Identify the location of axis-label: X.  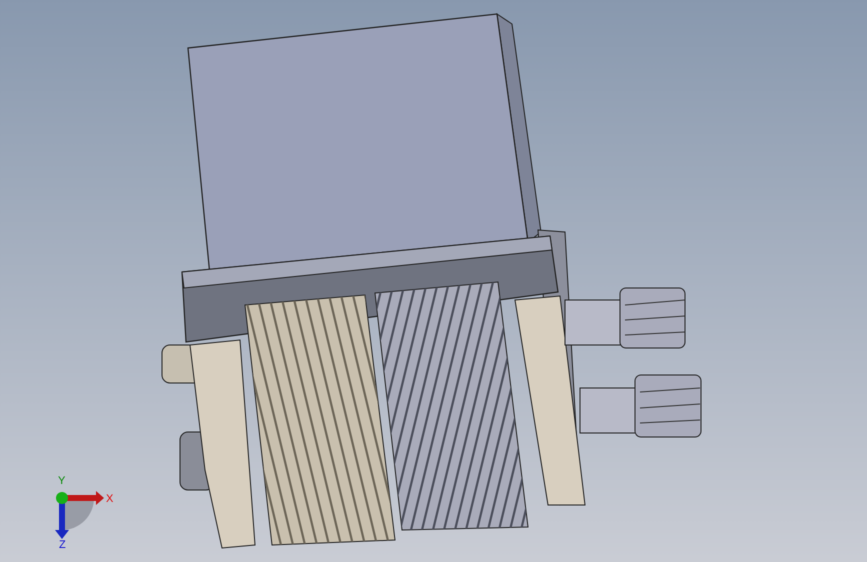
(110, 499).